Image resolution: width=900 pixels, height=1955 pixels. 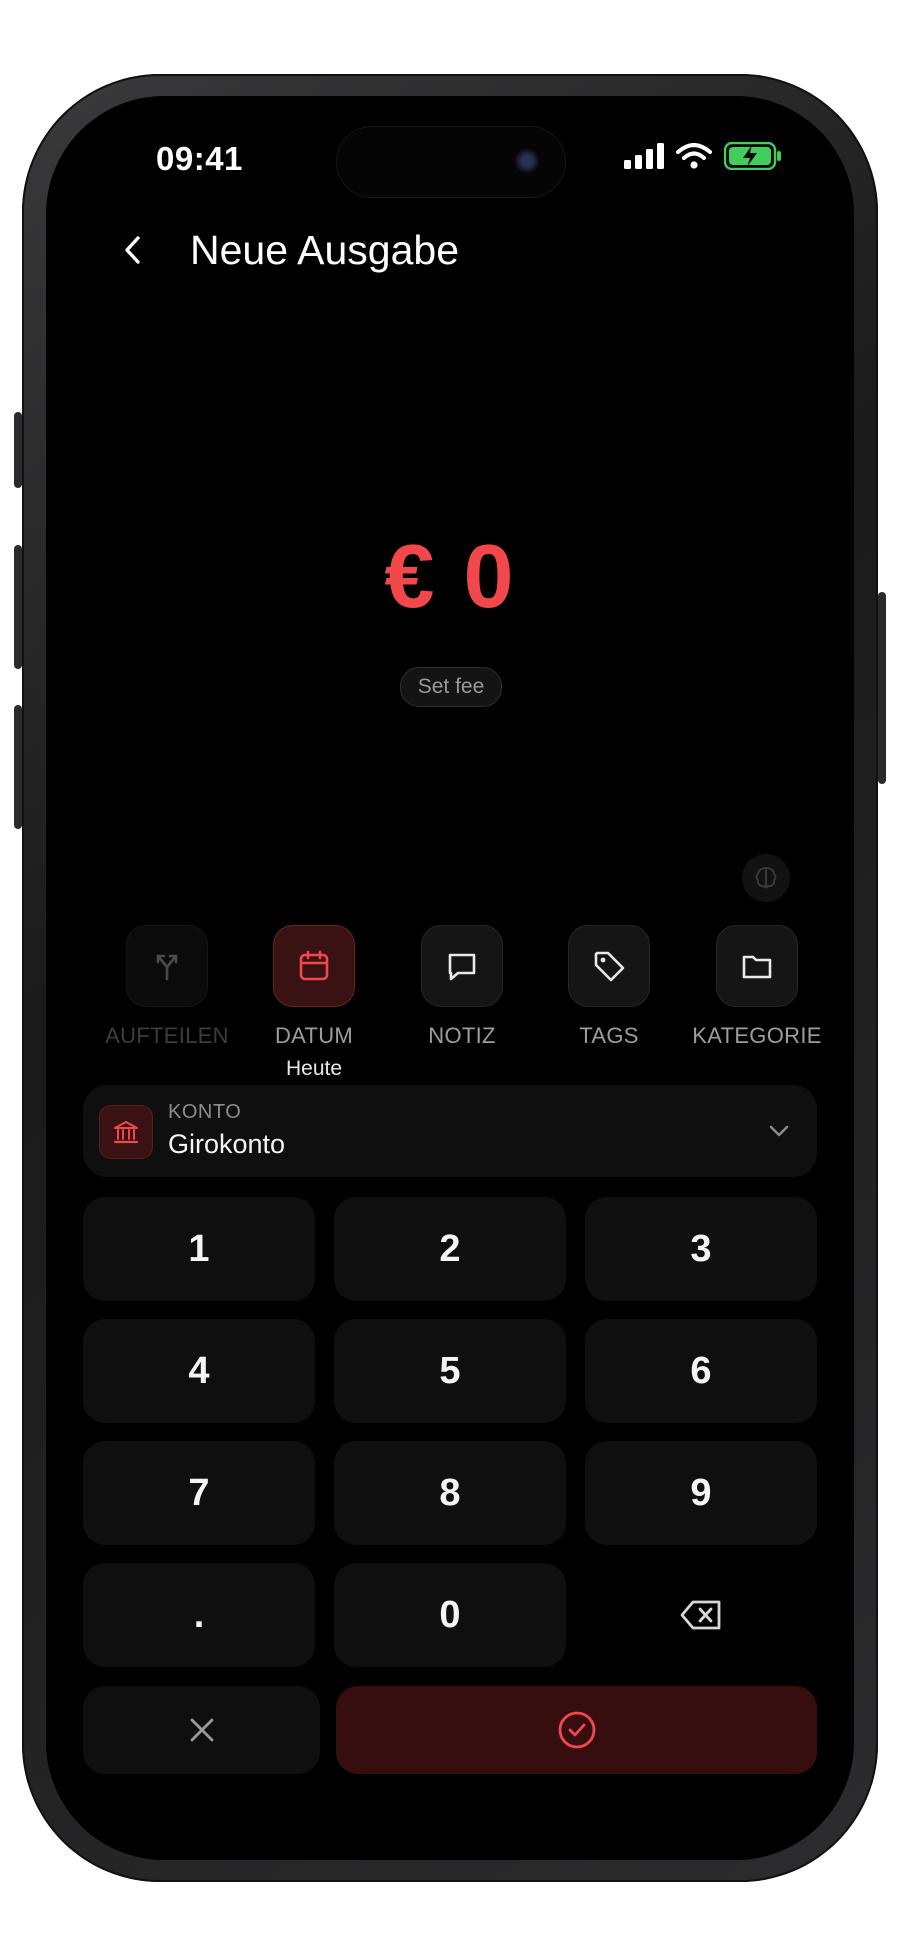 I want to click on status-time: 09:41, so click(x=199, y=158).